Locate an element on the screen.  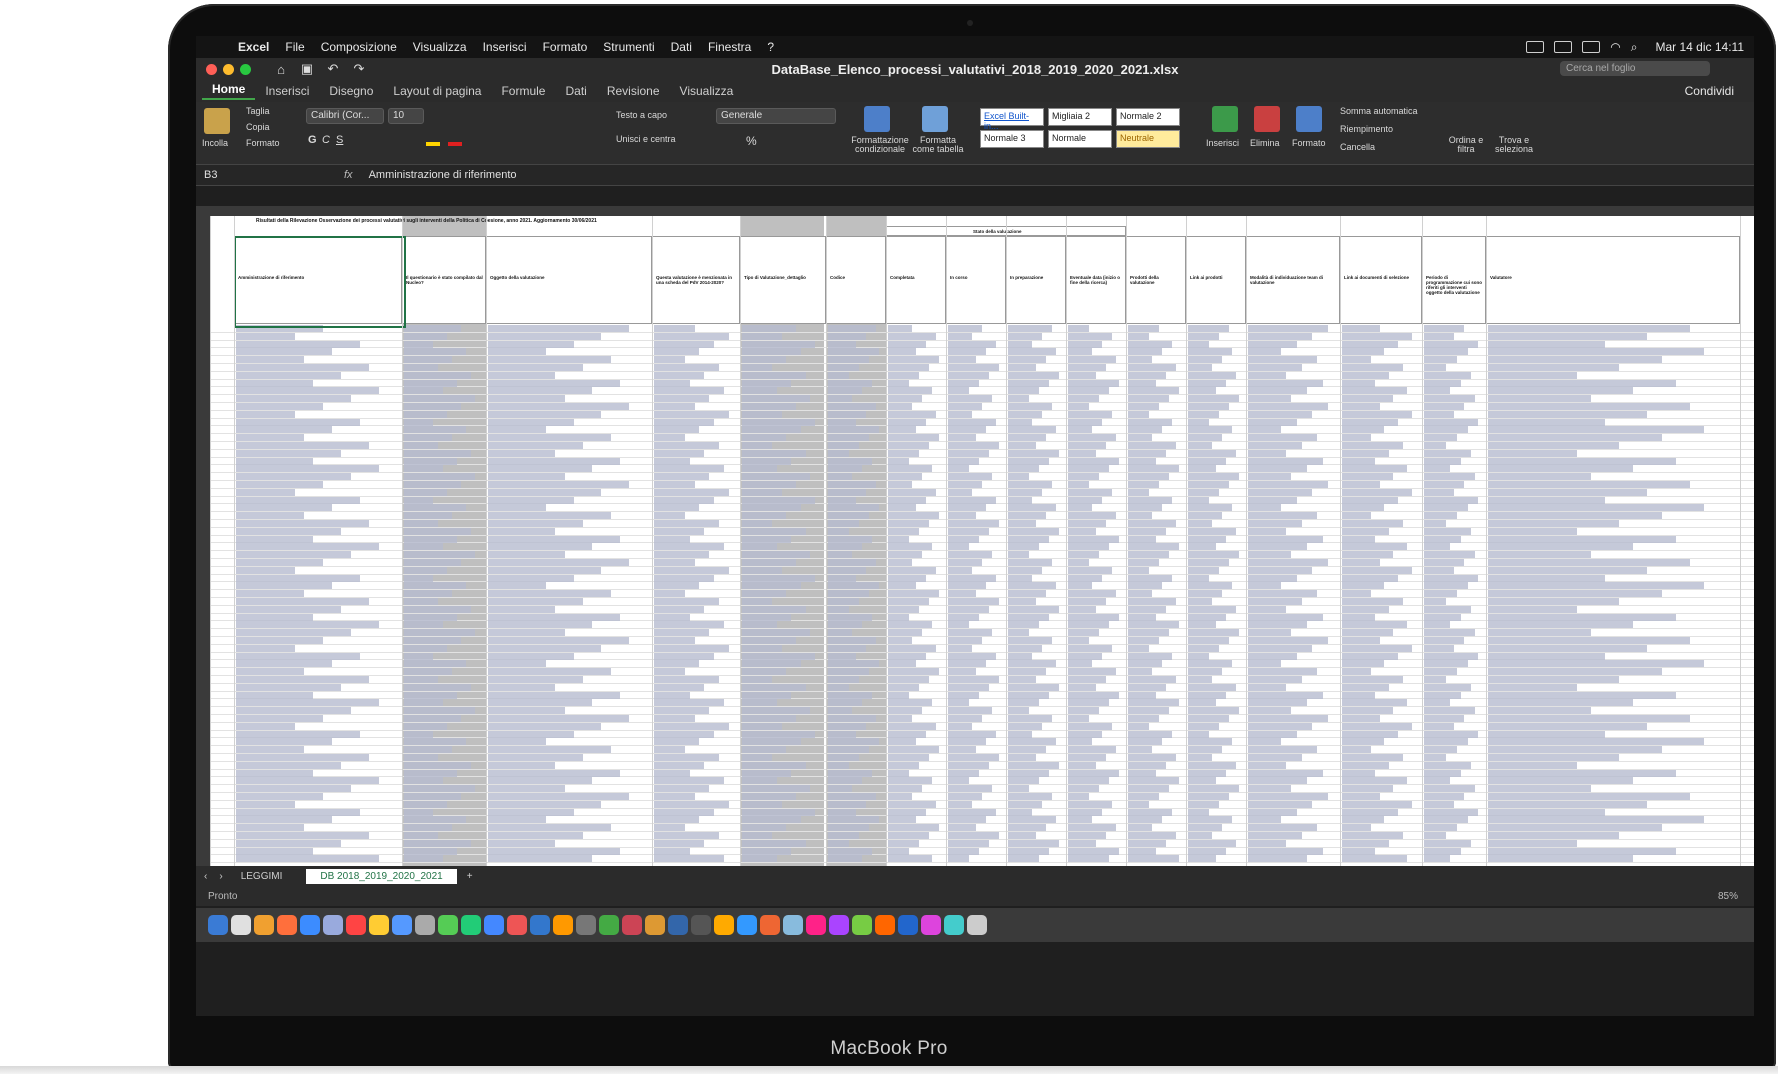
next-sheet-icon: › is located at coordinates (220, 876).